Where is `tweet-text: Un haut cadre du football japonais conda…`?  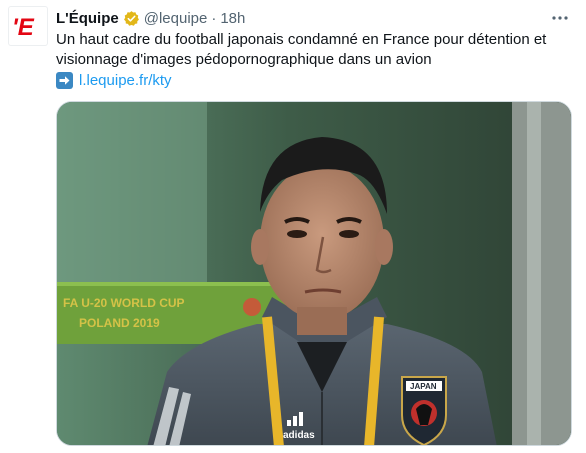 tweet-text: Un haut cadre du football japonais conda… is located at coordinates (301, 49).